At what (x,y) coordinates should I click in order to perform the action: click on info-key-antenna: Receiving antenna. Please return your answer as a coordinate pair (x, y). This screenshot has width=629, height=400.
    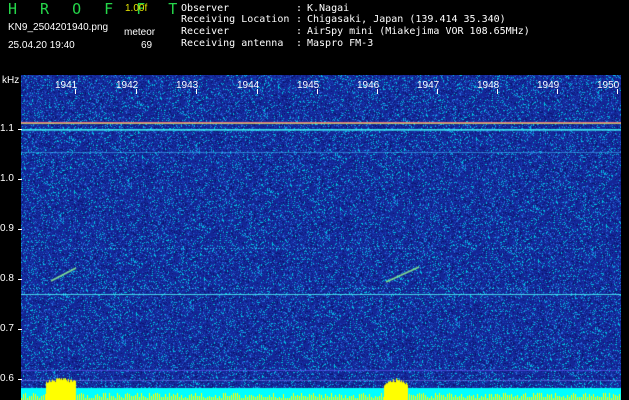
    Looking at the image, I should click on (232, 43).